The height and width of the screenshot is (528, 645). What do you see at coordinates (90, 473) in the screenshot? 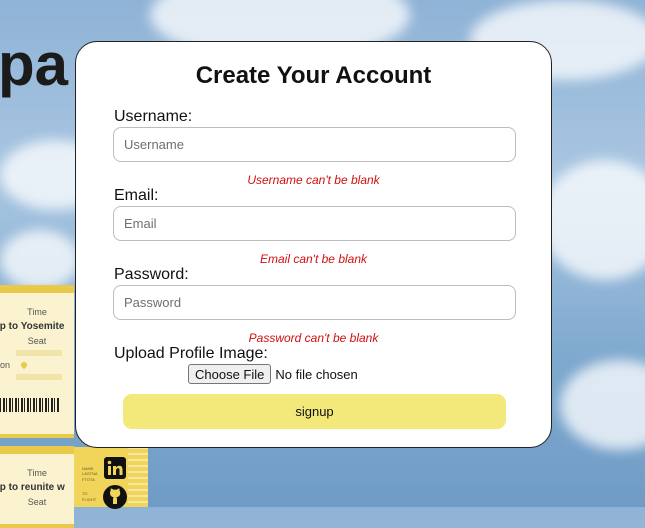
I see `stub-text: LASTNA` at bounding box center [90, 473].